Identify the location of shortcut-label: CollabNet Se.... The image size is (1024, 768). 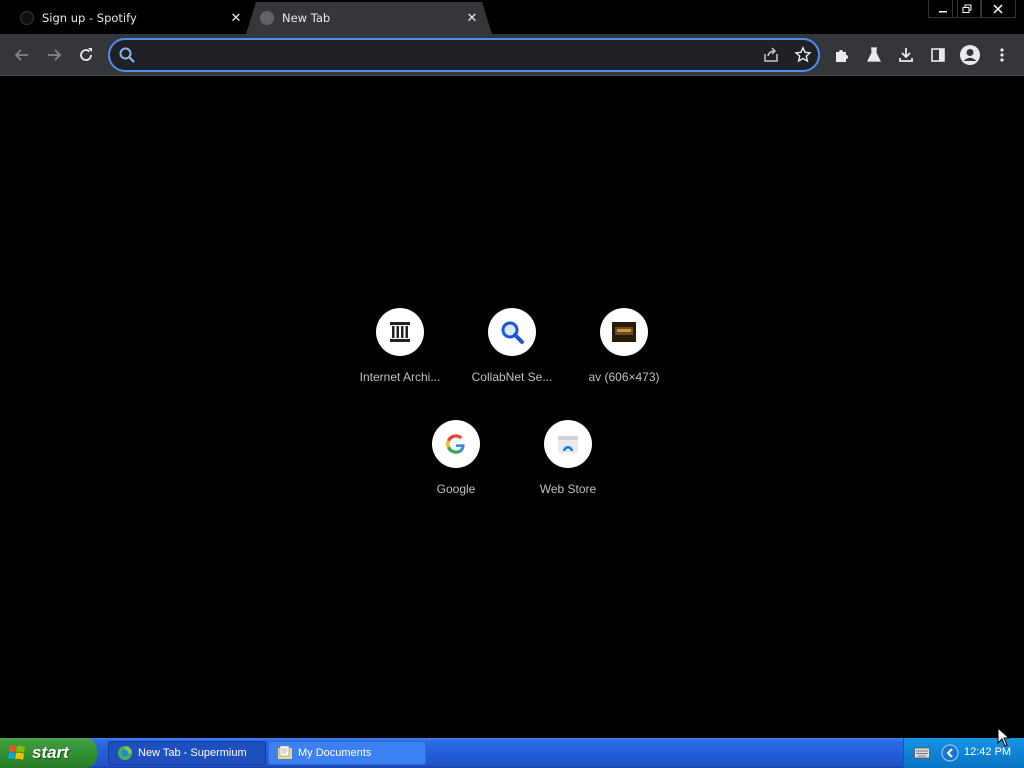
(512, 377).